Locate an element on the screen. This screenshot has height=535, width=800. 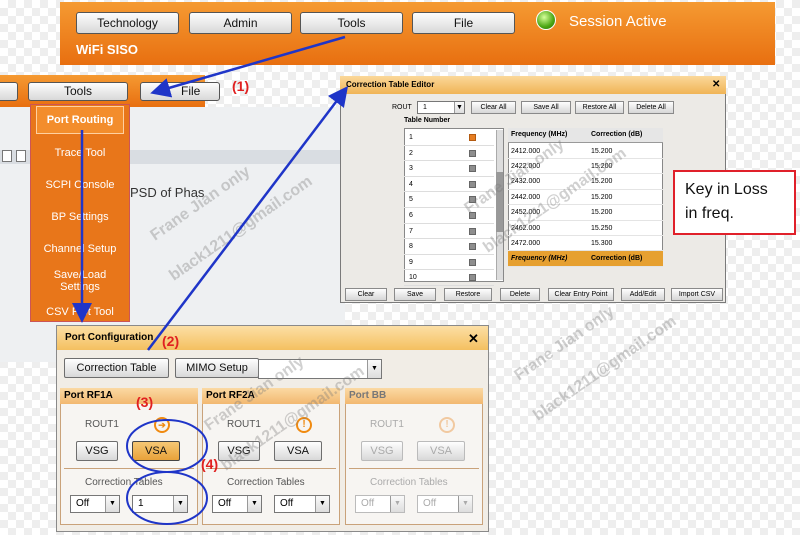
menu-item-trace-tool: Trace Tool is located at coordinates (80, 153).